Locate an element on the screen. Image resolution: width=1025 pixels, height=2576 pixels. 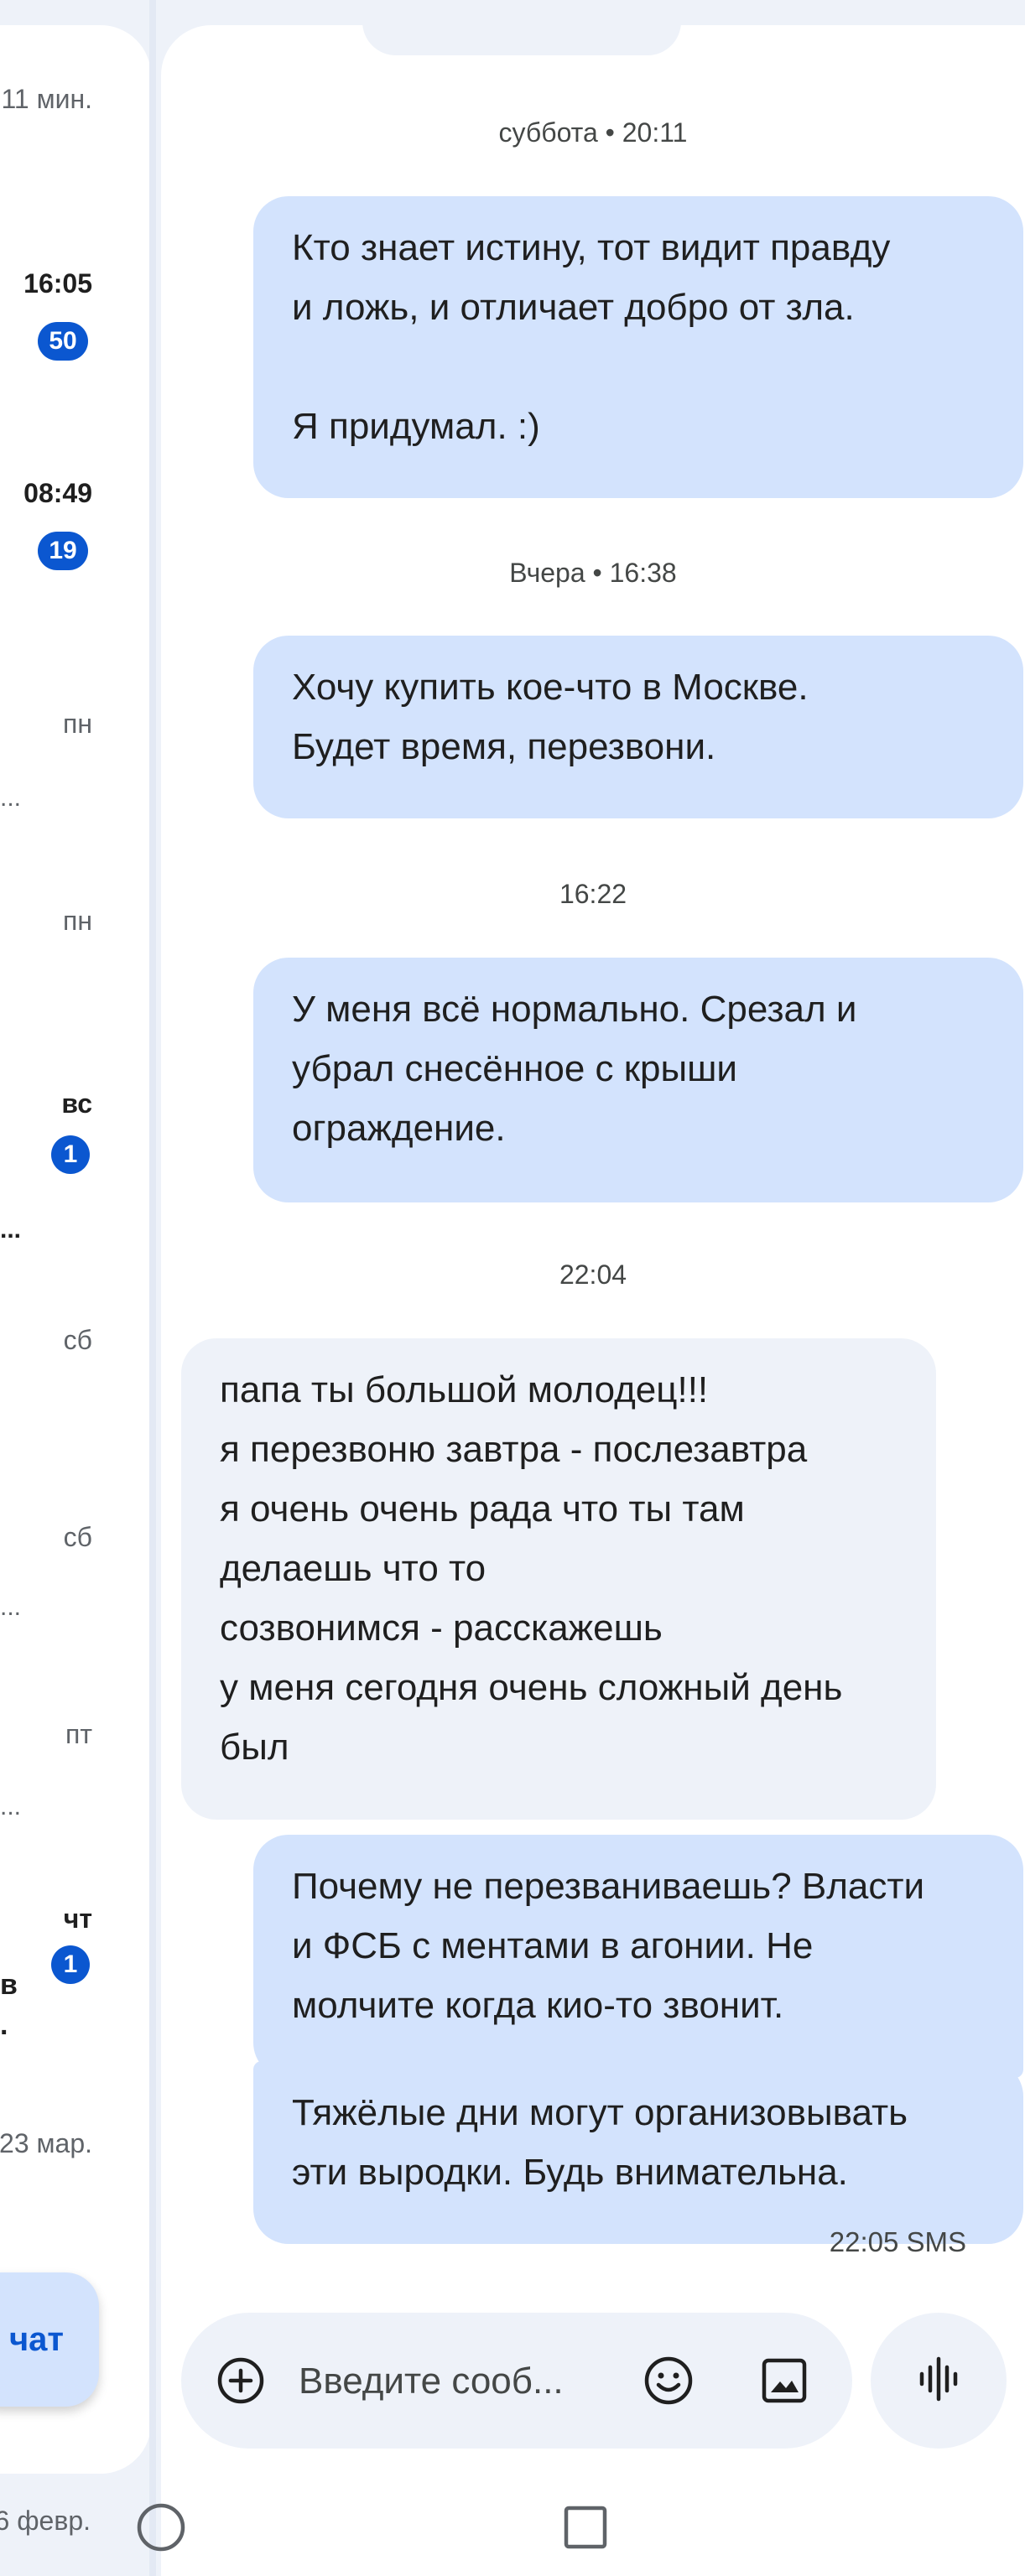
conversation-time: 11 мин. is located at coordinates (46, 99).